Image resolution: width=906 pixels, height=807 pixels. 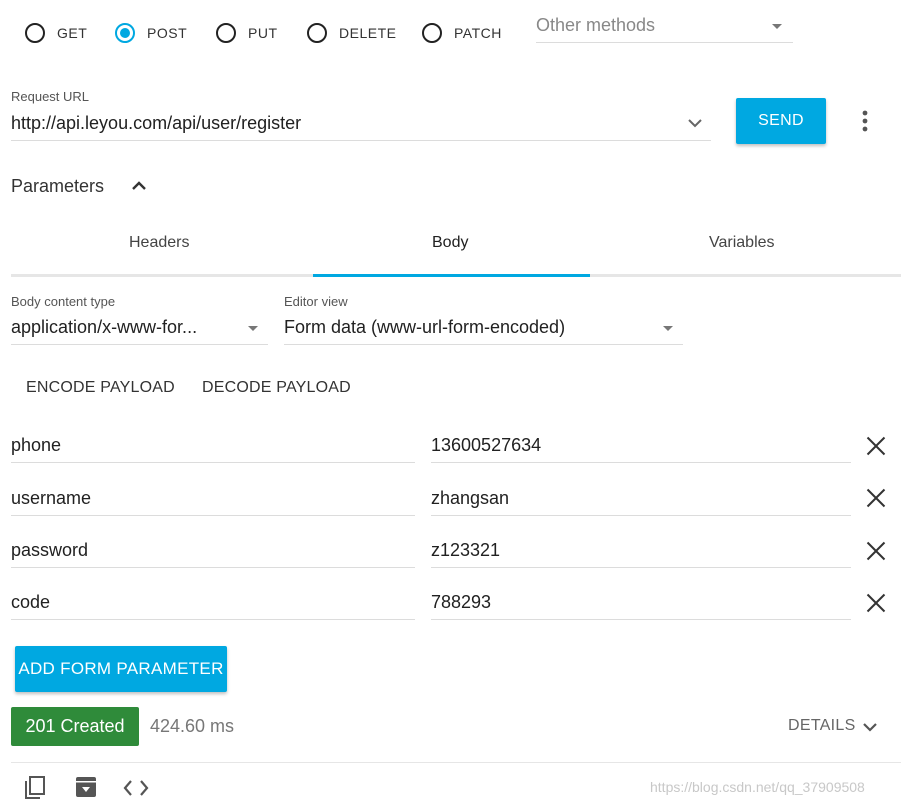 I want to click on editor-view-select: Form data (www-url-form-encoded), so click(x=483, y=329).